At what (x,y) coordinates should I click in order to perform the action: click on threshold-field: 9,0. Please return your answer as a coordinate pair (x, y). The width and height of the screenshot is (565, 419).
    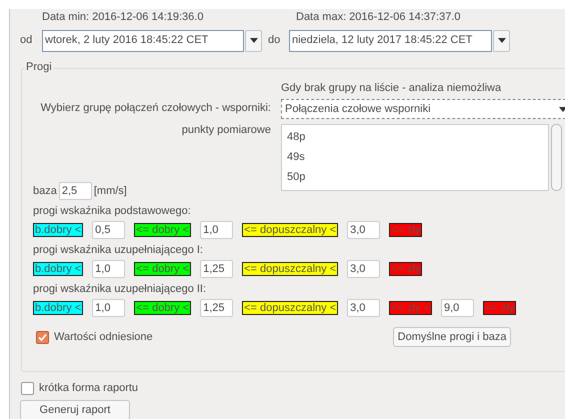
    Looking at the image, I should click on (457, 308).